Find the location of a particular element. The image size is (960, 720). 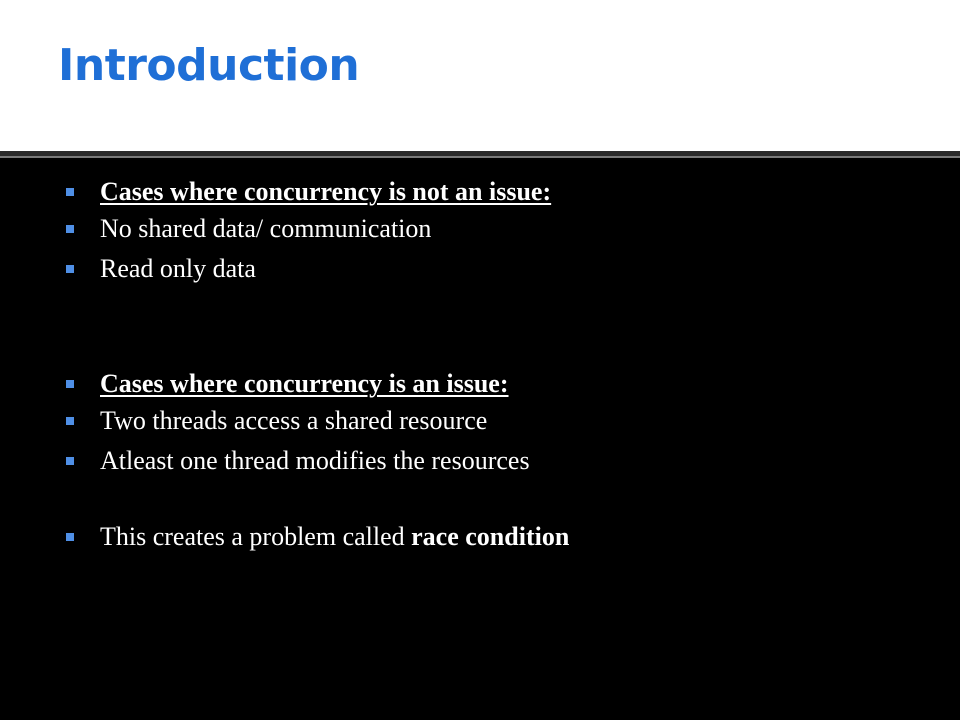

bullet-item: Cases where concurrency is not an issue: is located at coordinates (308, 192).